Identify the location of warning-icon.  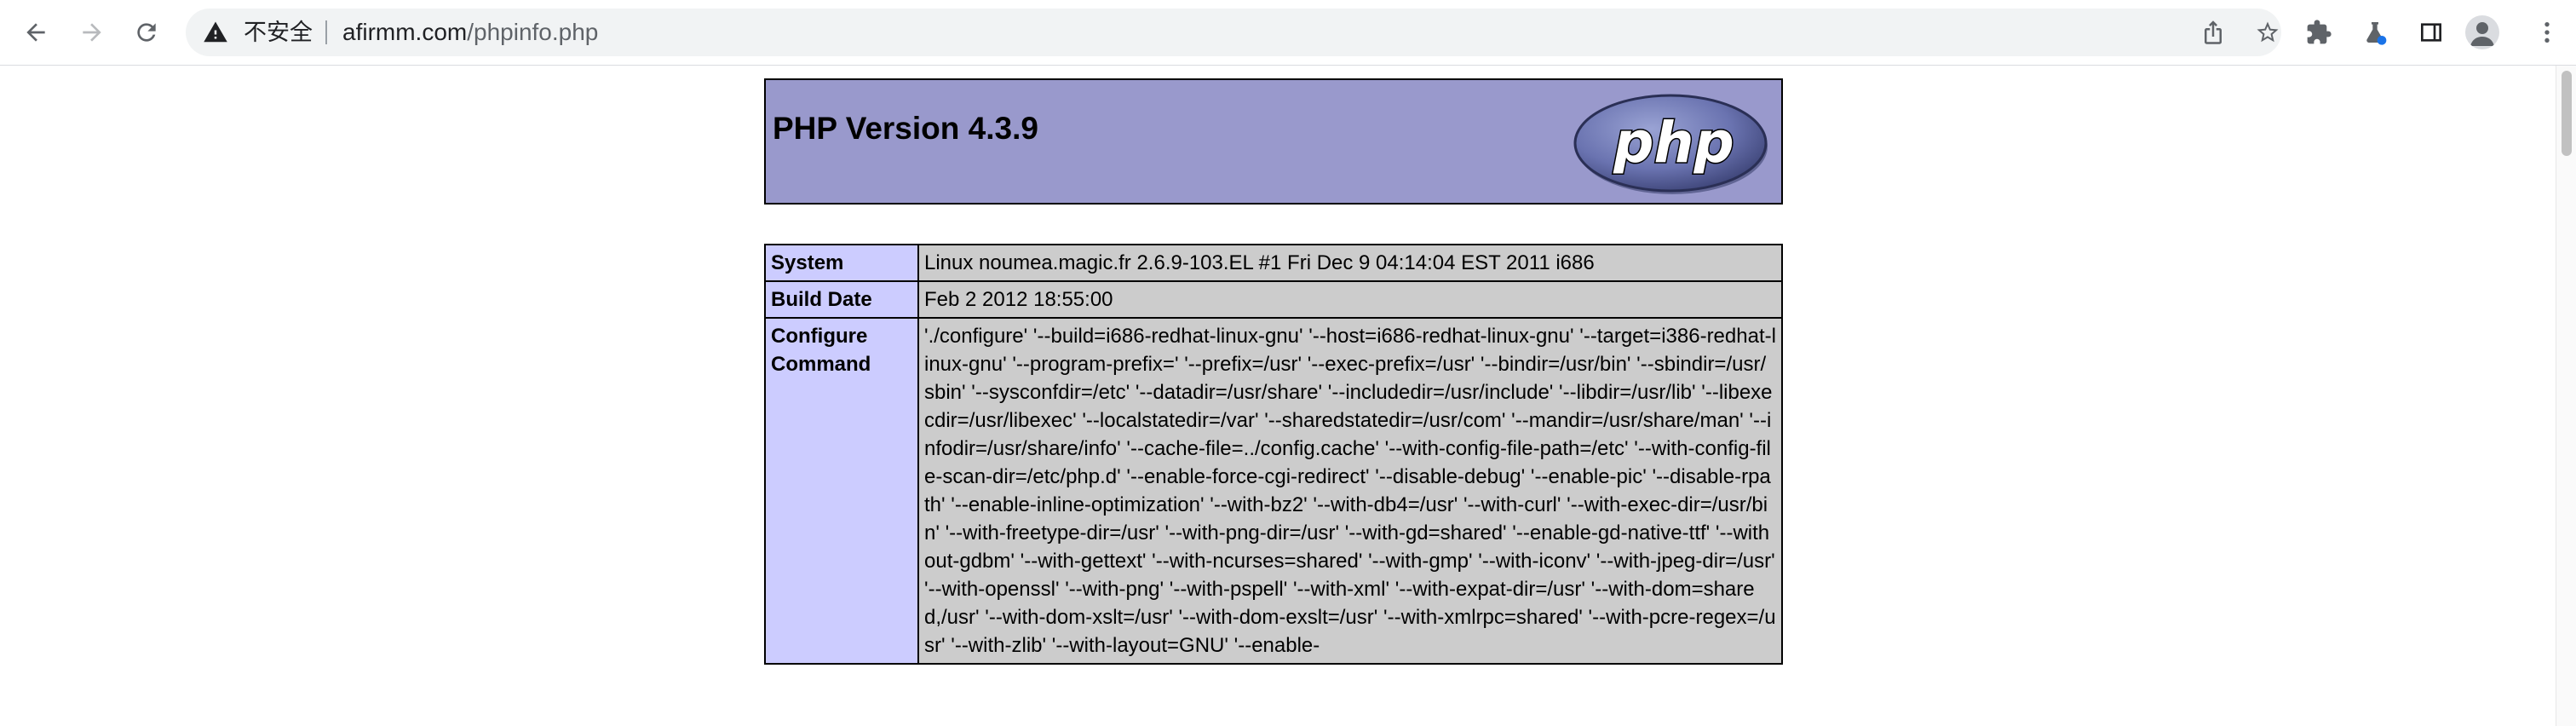
(216, 32).